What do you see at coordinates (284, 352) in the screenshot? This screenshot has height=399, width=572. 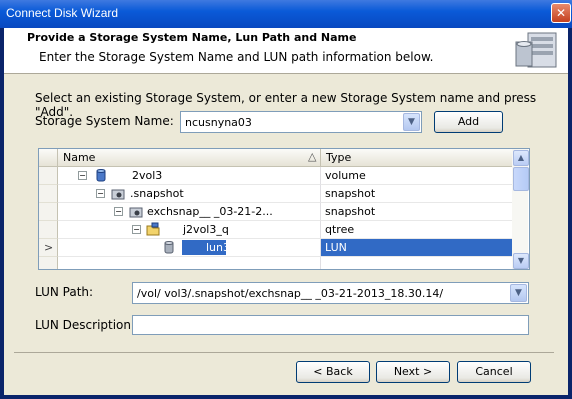 I see `footer-separator` at bounding box center [284, 352].